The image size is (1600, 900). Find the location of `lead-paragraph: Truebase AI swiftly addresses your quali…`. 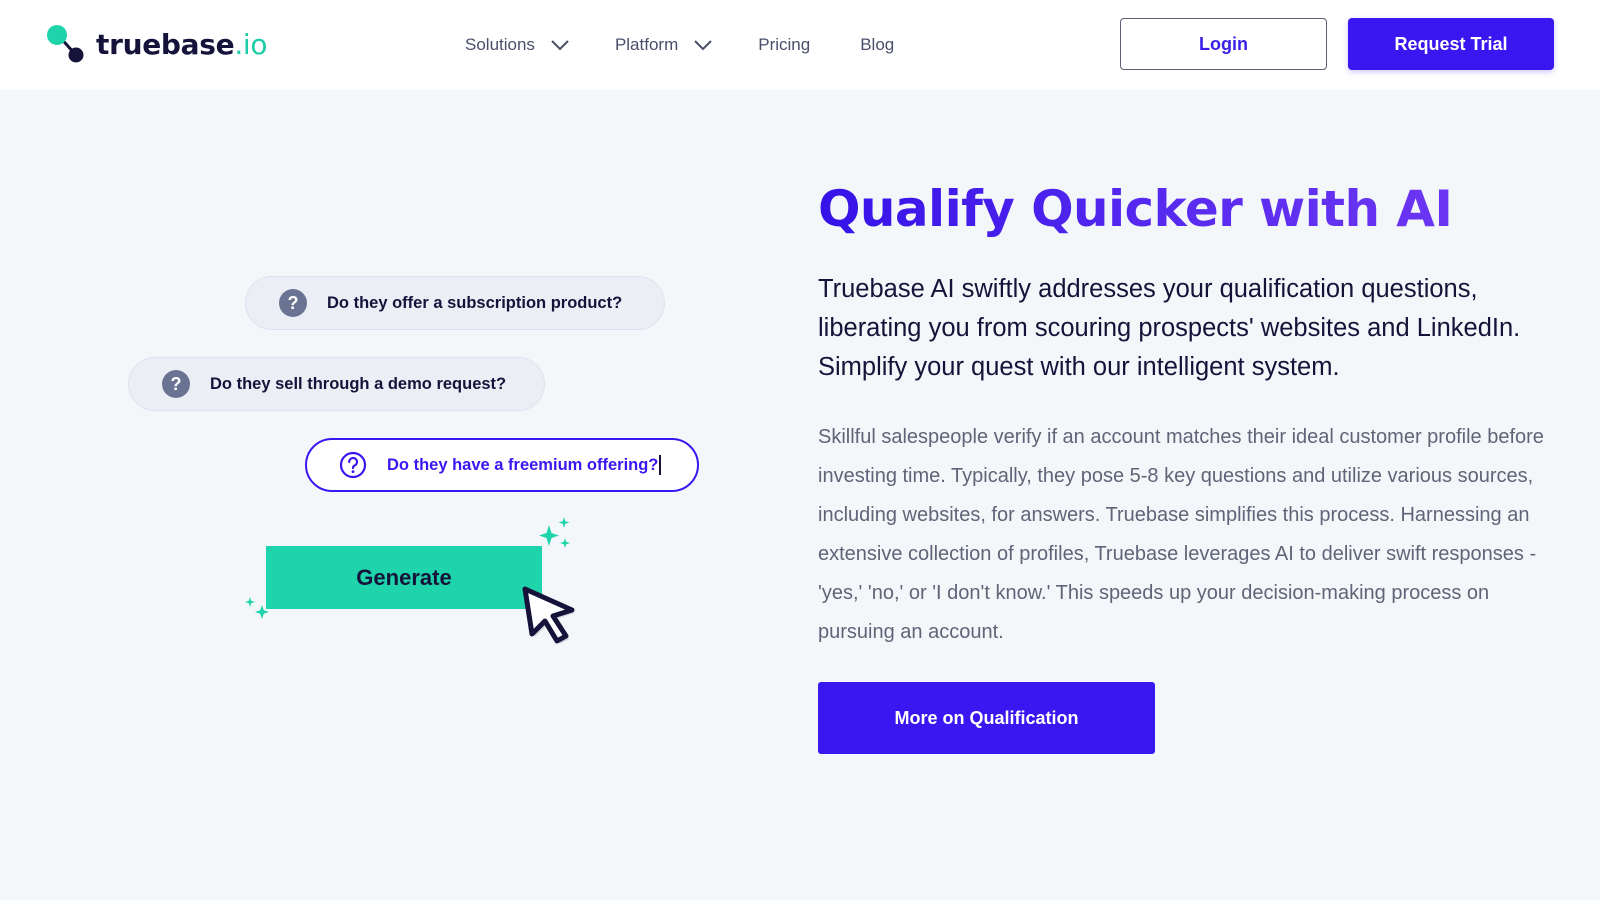

lead-paragraph: Truebase AI swiftly addresses your quali… is located at coordinates (1169, 328).